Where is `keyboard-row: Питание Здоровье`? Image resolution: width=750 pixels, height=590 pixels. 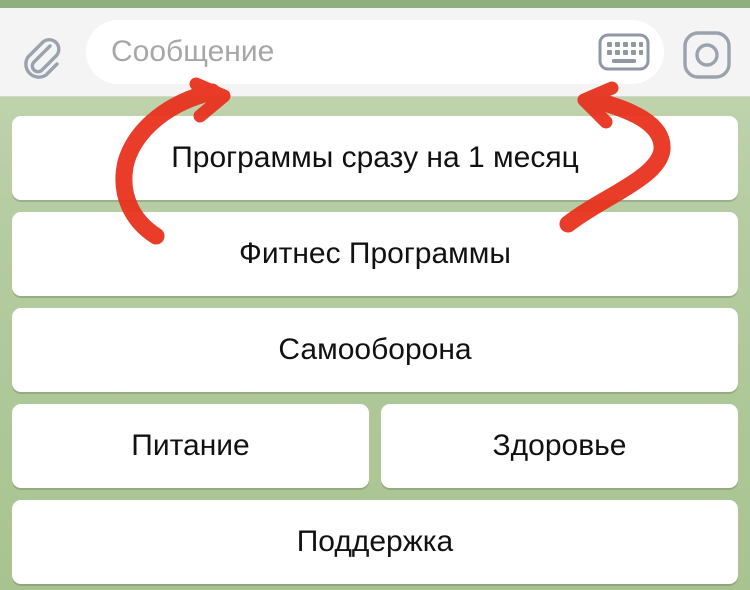 keyboard-row: Питание Здоровье is located at coordinates (375, 446).